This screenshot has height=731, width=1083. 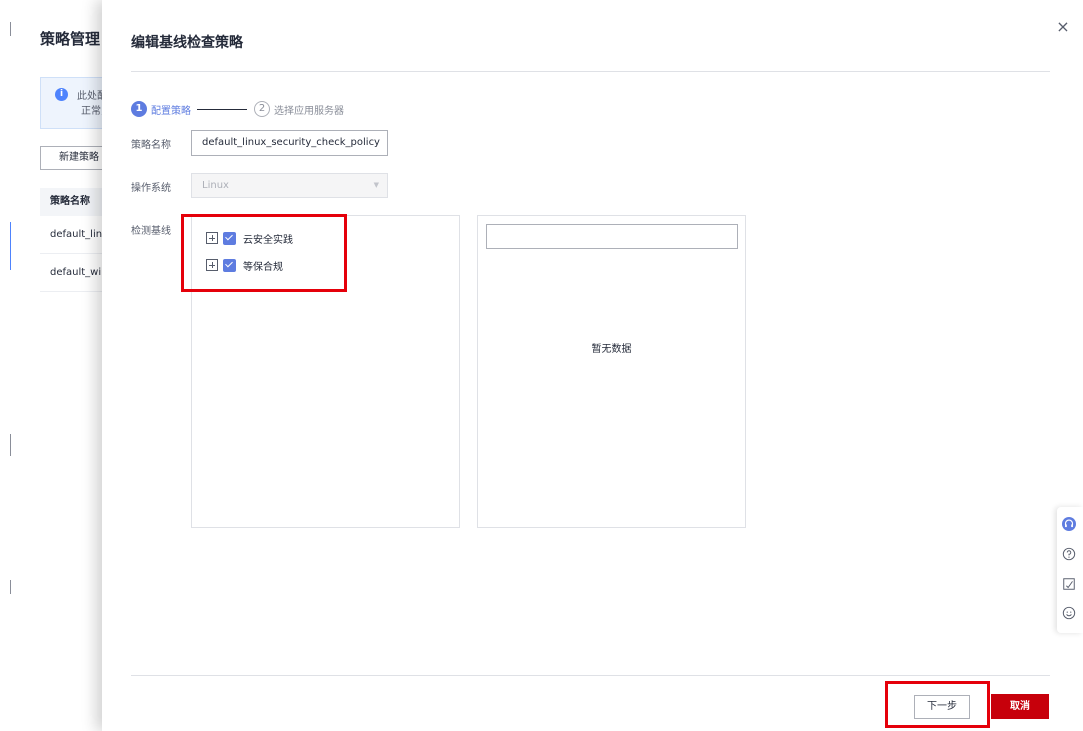 What do you see at coordinates (1069, 584) in the screenshot?
I see `feedback-icon` at bounding box center [1069, 584].